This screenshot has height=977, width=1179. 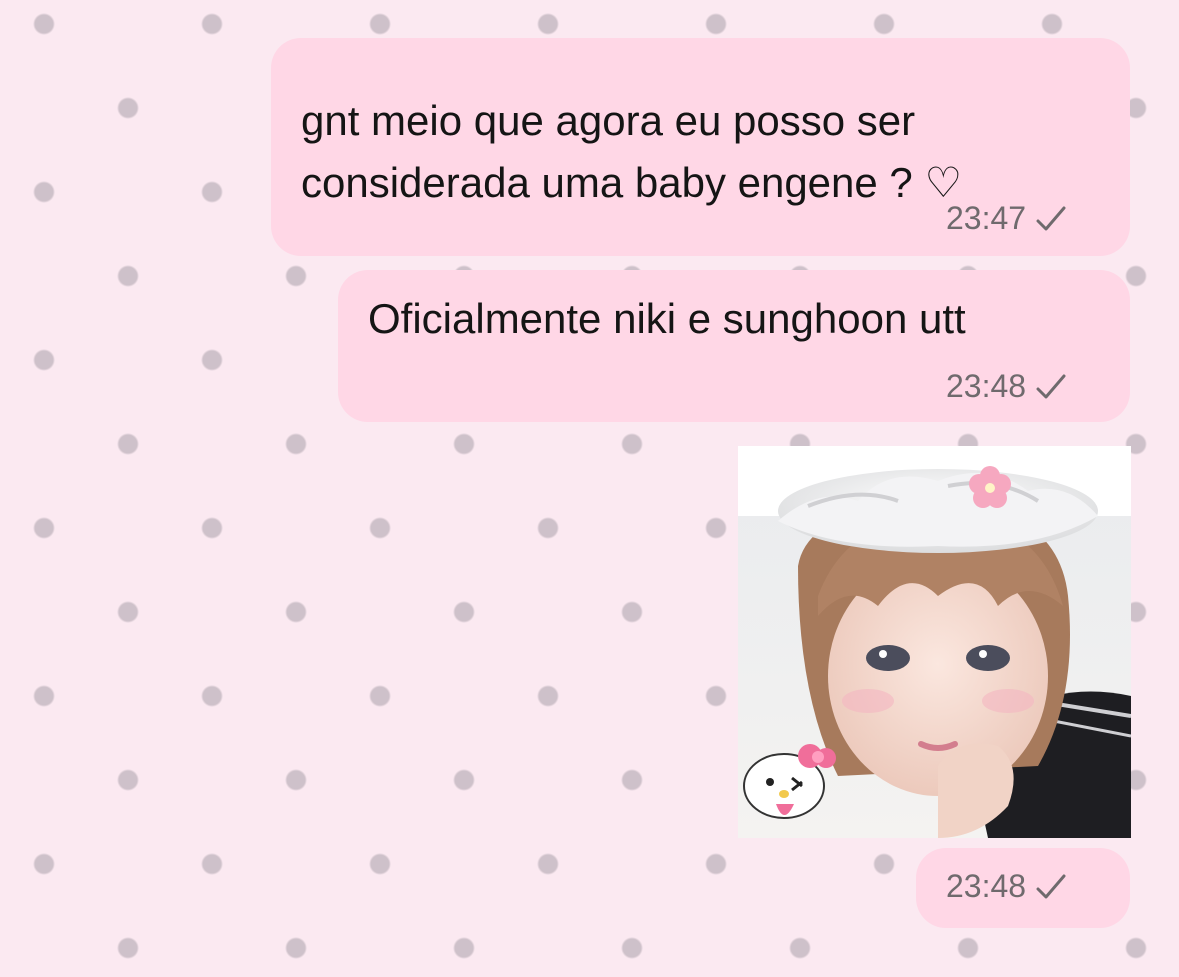 I want to click on image-message, so click(x=934, y=642).